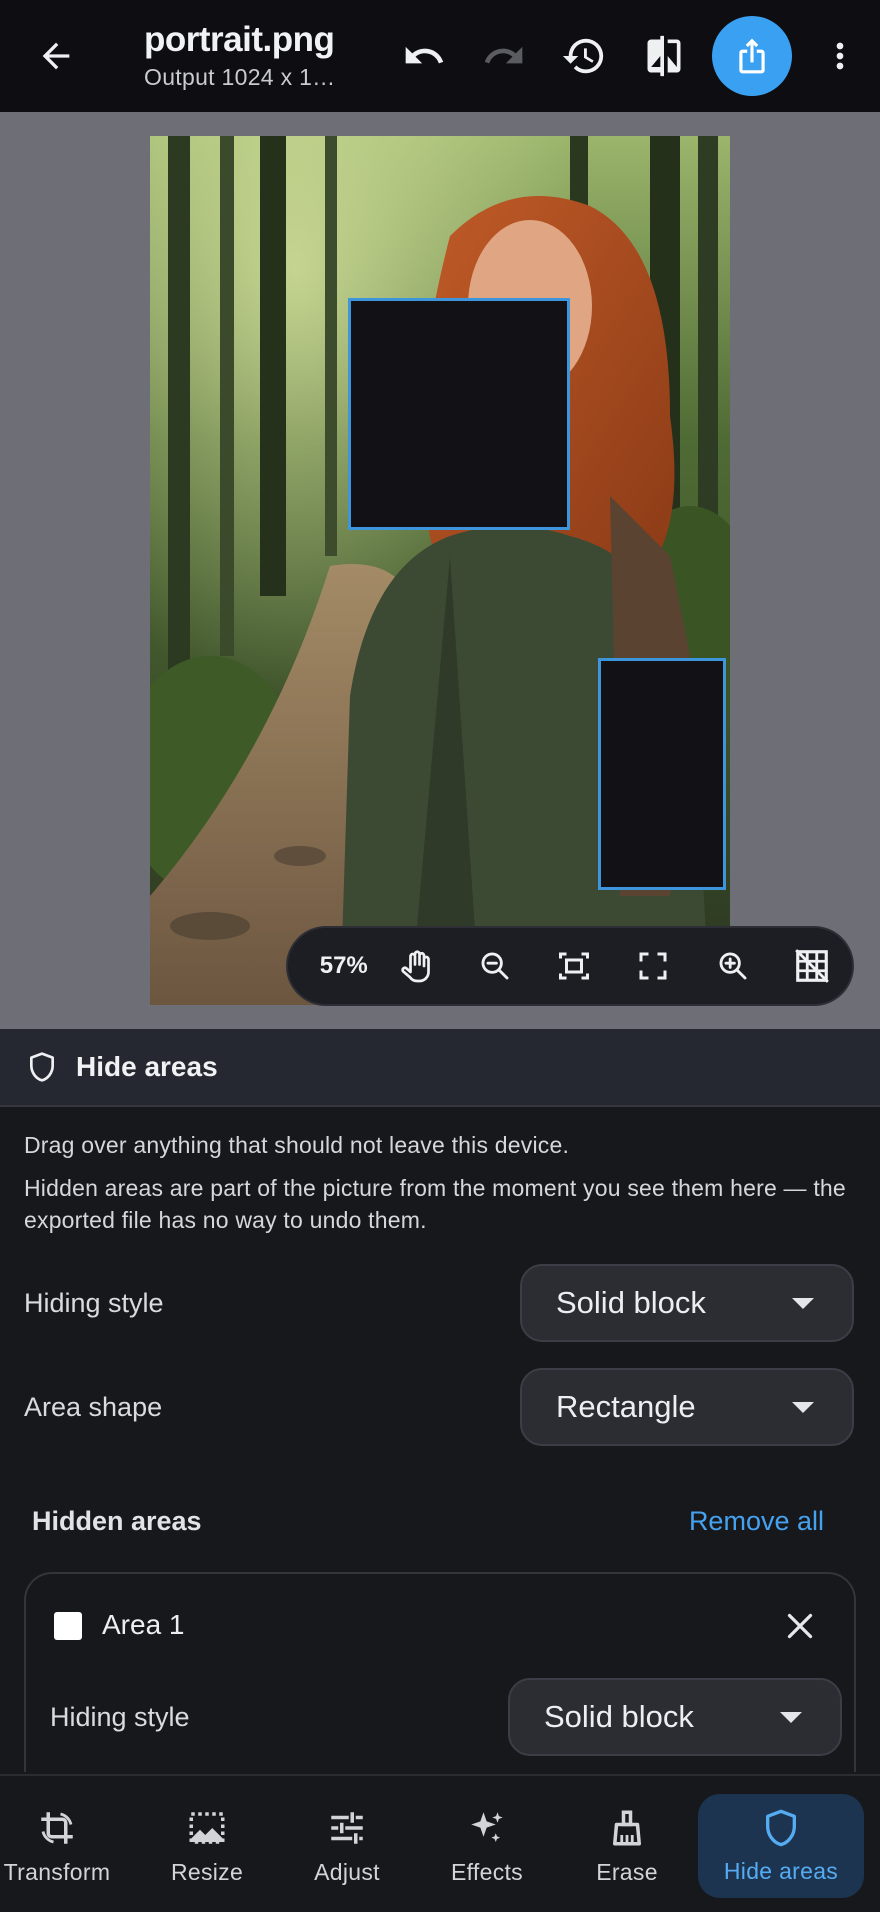 The height and width of the screenshot is (1912, 880). I want to click on zoom-toolbar: 57%, so click(570, 966).